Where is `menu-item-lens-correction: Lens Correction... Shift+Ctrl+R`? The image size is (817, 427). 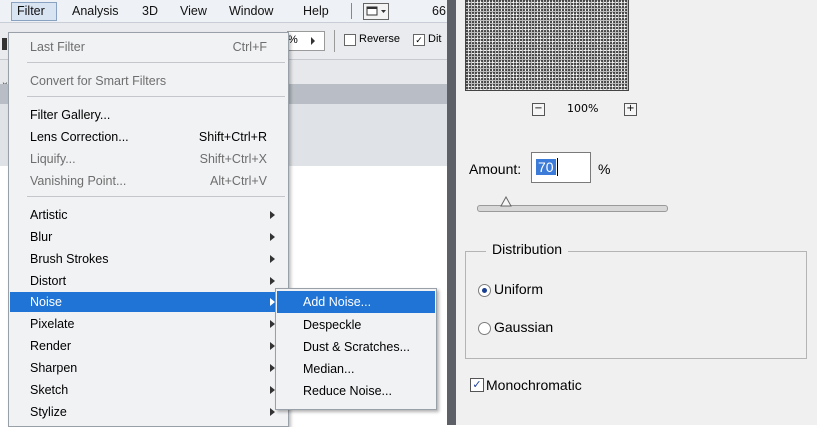 menu-item-lens-correction: Lens Correction... Shift+Ctrl+R is located at coordinates (148, 137).